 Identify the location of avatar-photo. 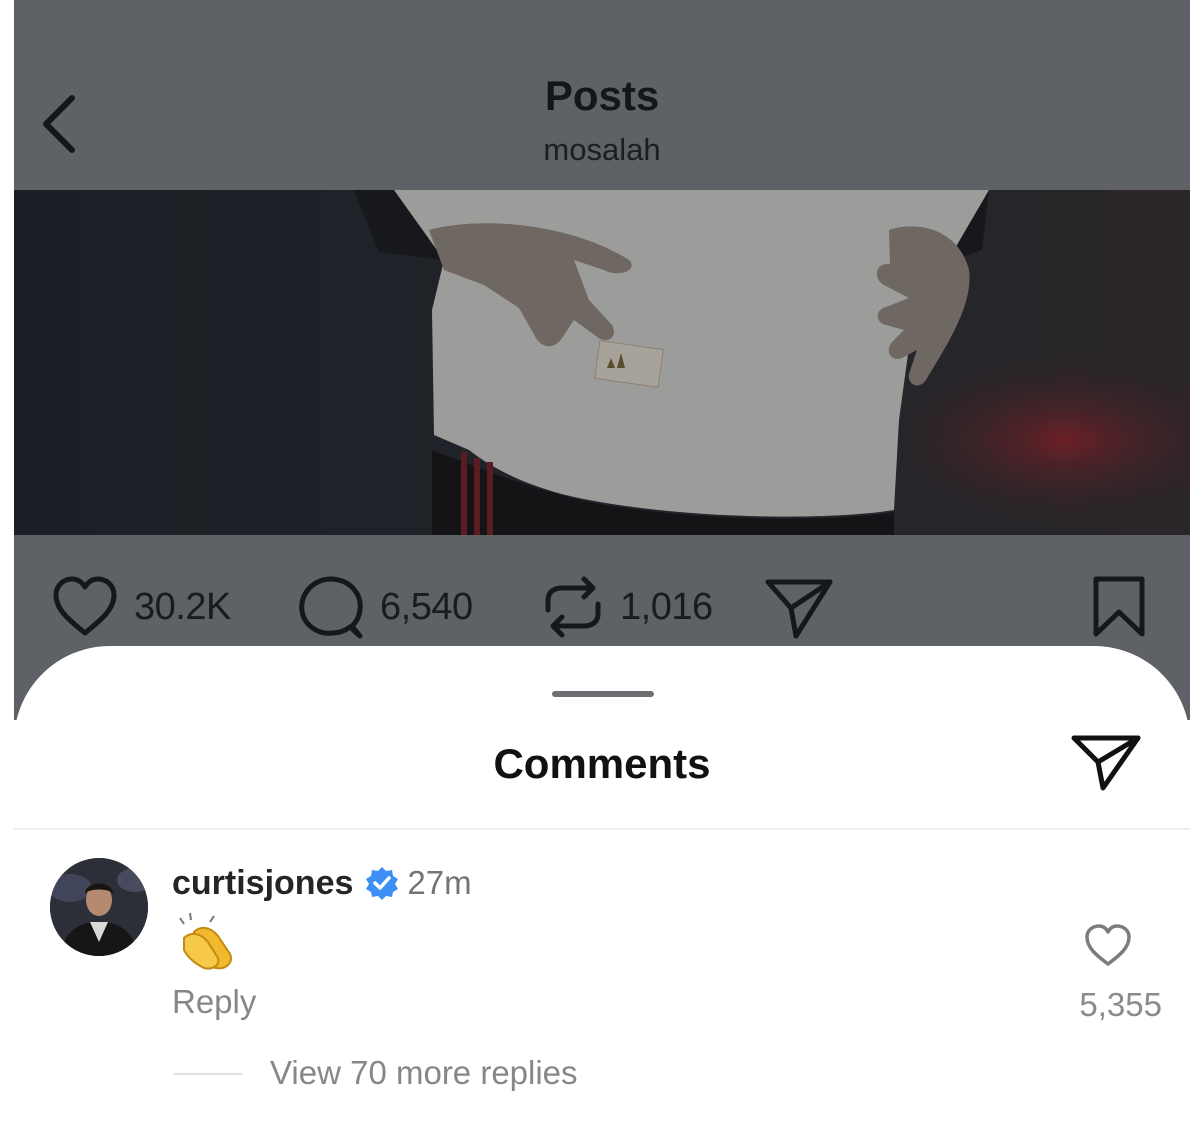
(99, 907).